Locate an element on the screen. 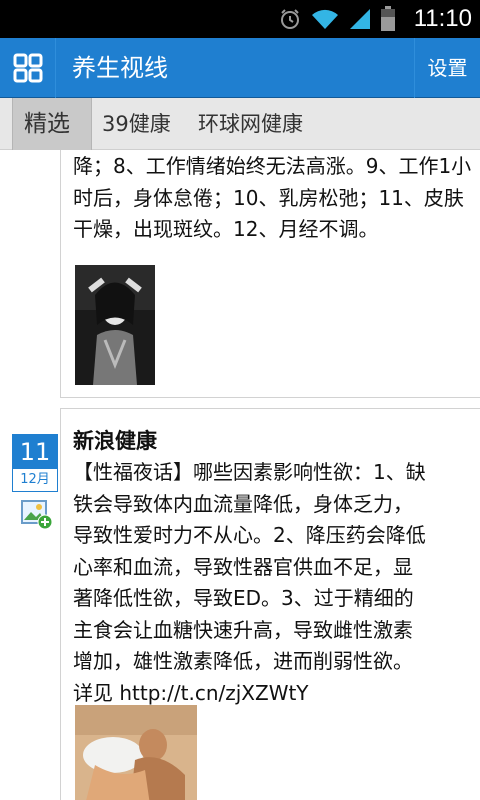 The height and width of the screenshot is (800, 480). tab-selected: 精选 is located at coordinates (52, 124).